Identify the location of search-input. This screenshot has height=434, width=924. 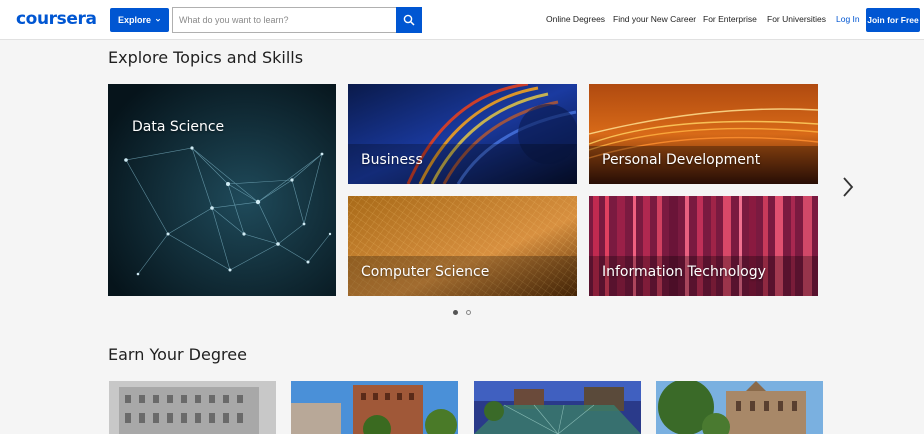
(284, 20).